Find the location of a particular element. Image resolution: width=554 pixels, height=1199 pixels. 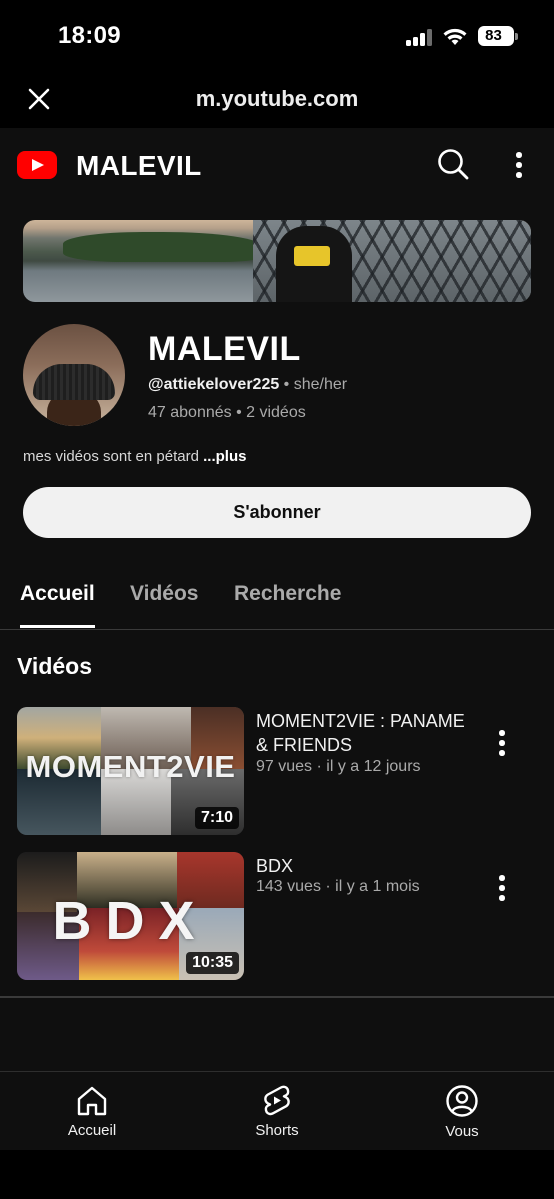

thumbnail-text: MOMENT2VIE is located at coordinates (130, 766).